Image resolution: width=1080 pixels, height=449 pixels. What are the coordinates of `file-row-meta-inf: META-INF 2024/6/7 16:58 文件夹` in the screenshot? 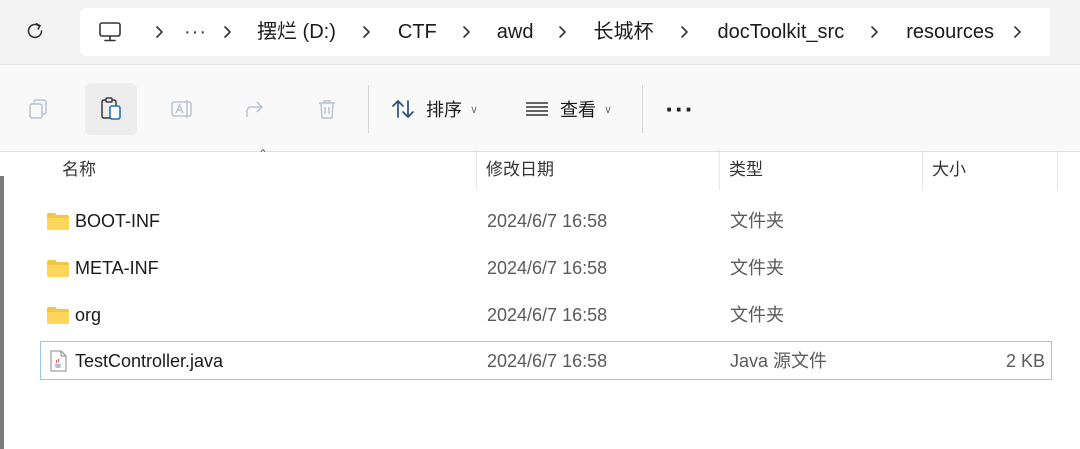 It's located at (546, 267).